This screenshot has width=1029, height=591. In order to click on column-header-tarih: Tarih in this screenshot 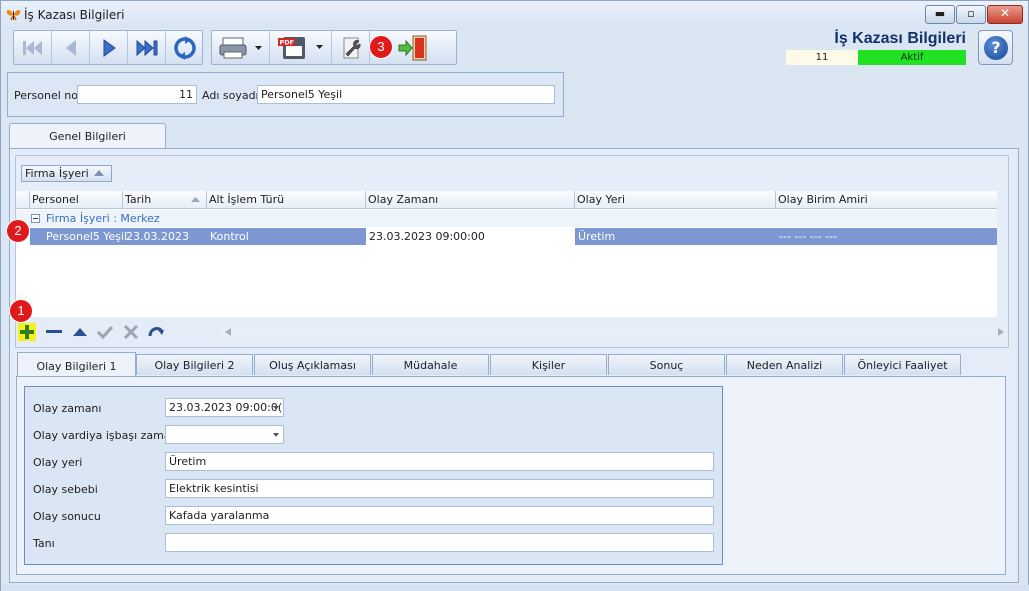, I will do `click(165, 200)`.